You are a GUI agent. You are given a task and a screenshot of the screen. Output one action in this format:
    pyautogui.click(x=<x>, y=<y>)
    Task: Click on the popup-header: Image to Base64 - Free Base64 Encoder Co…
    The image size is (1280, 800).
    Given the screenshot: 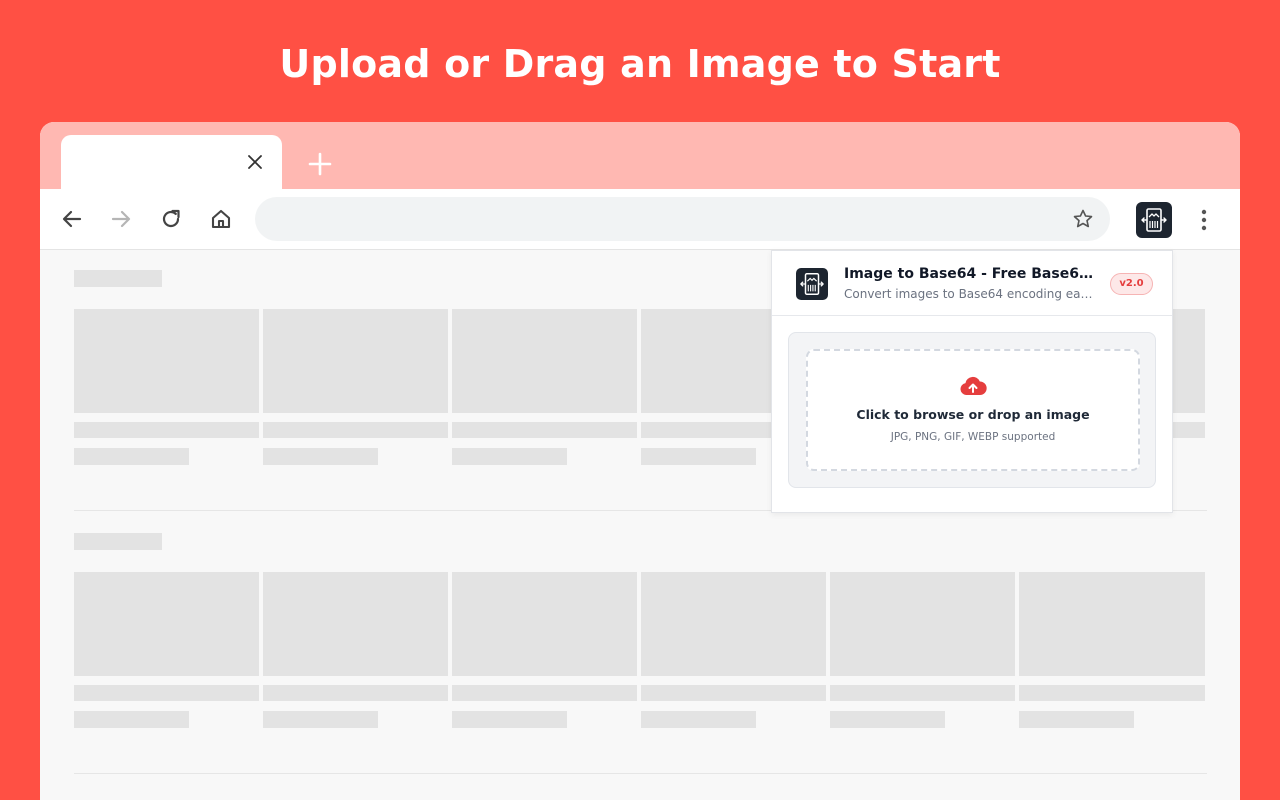 What is the action you would take?
    pyautogui.click(x=972, y=283)
    